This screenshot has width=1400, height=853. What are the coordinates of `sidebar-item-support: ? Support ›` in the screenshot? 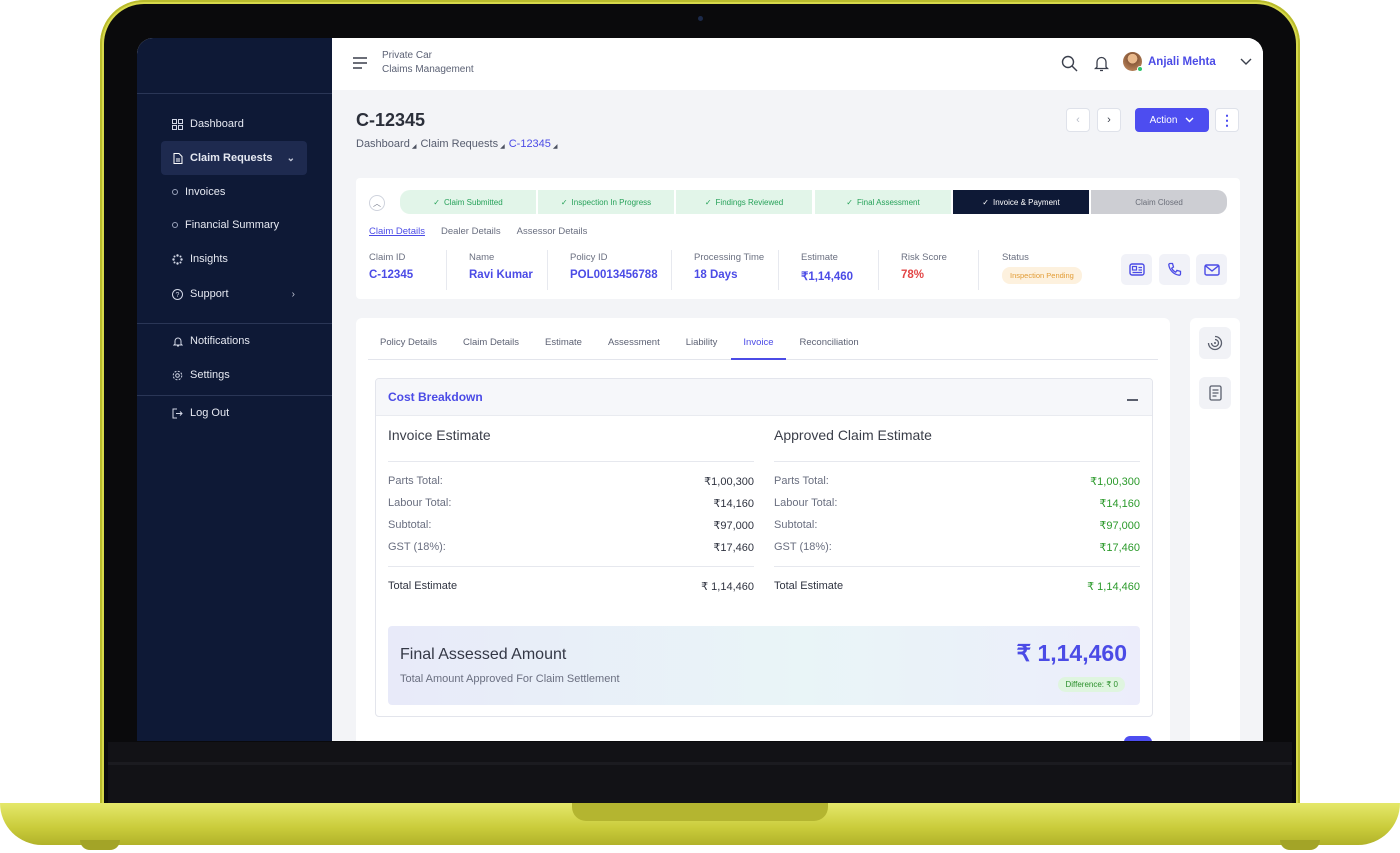 It's located at (234, 294).